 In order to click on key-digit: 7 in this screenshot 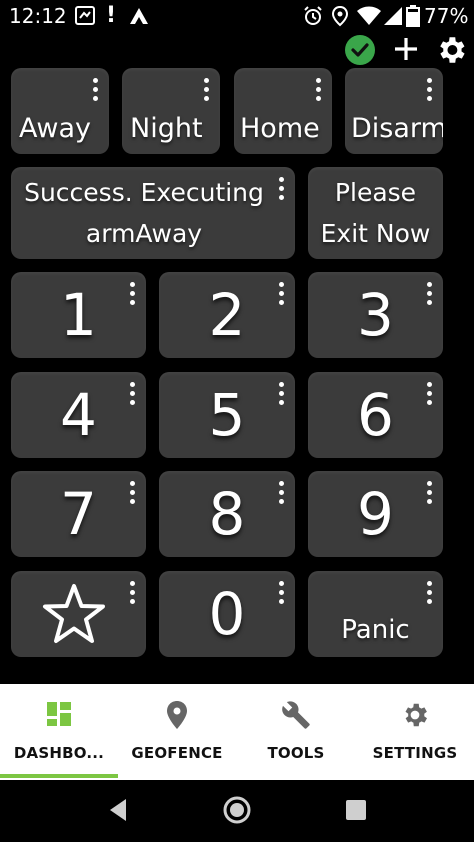, I will do `click(78, 514)`.